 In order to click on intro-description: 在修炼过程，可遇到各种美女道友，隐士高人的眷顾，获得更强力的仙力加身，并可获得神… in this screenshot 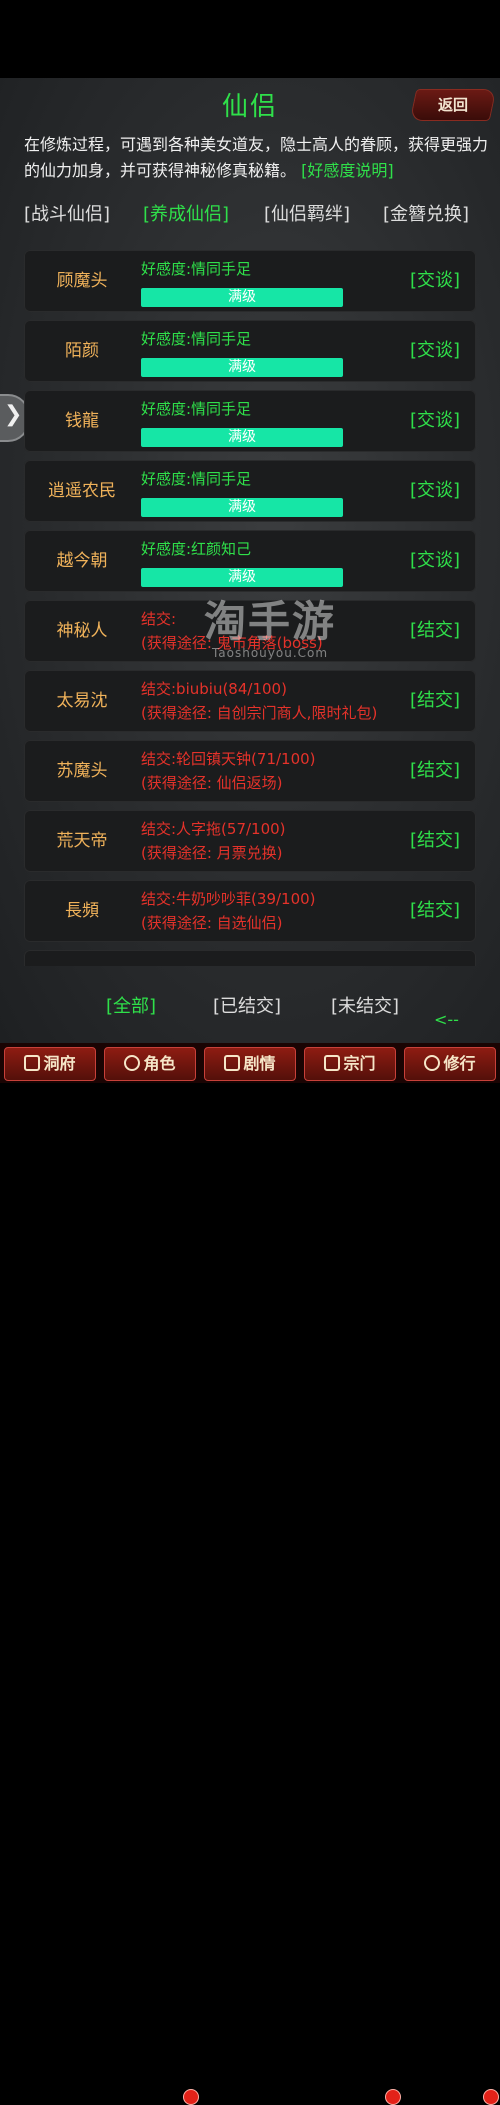, I will do `click(256, 157)`.